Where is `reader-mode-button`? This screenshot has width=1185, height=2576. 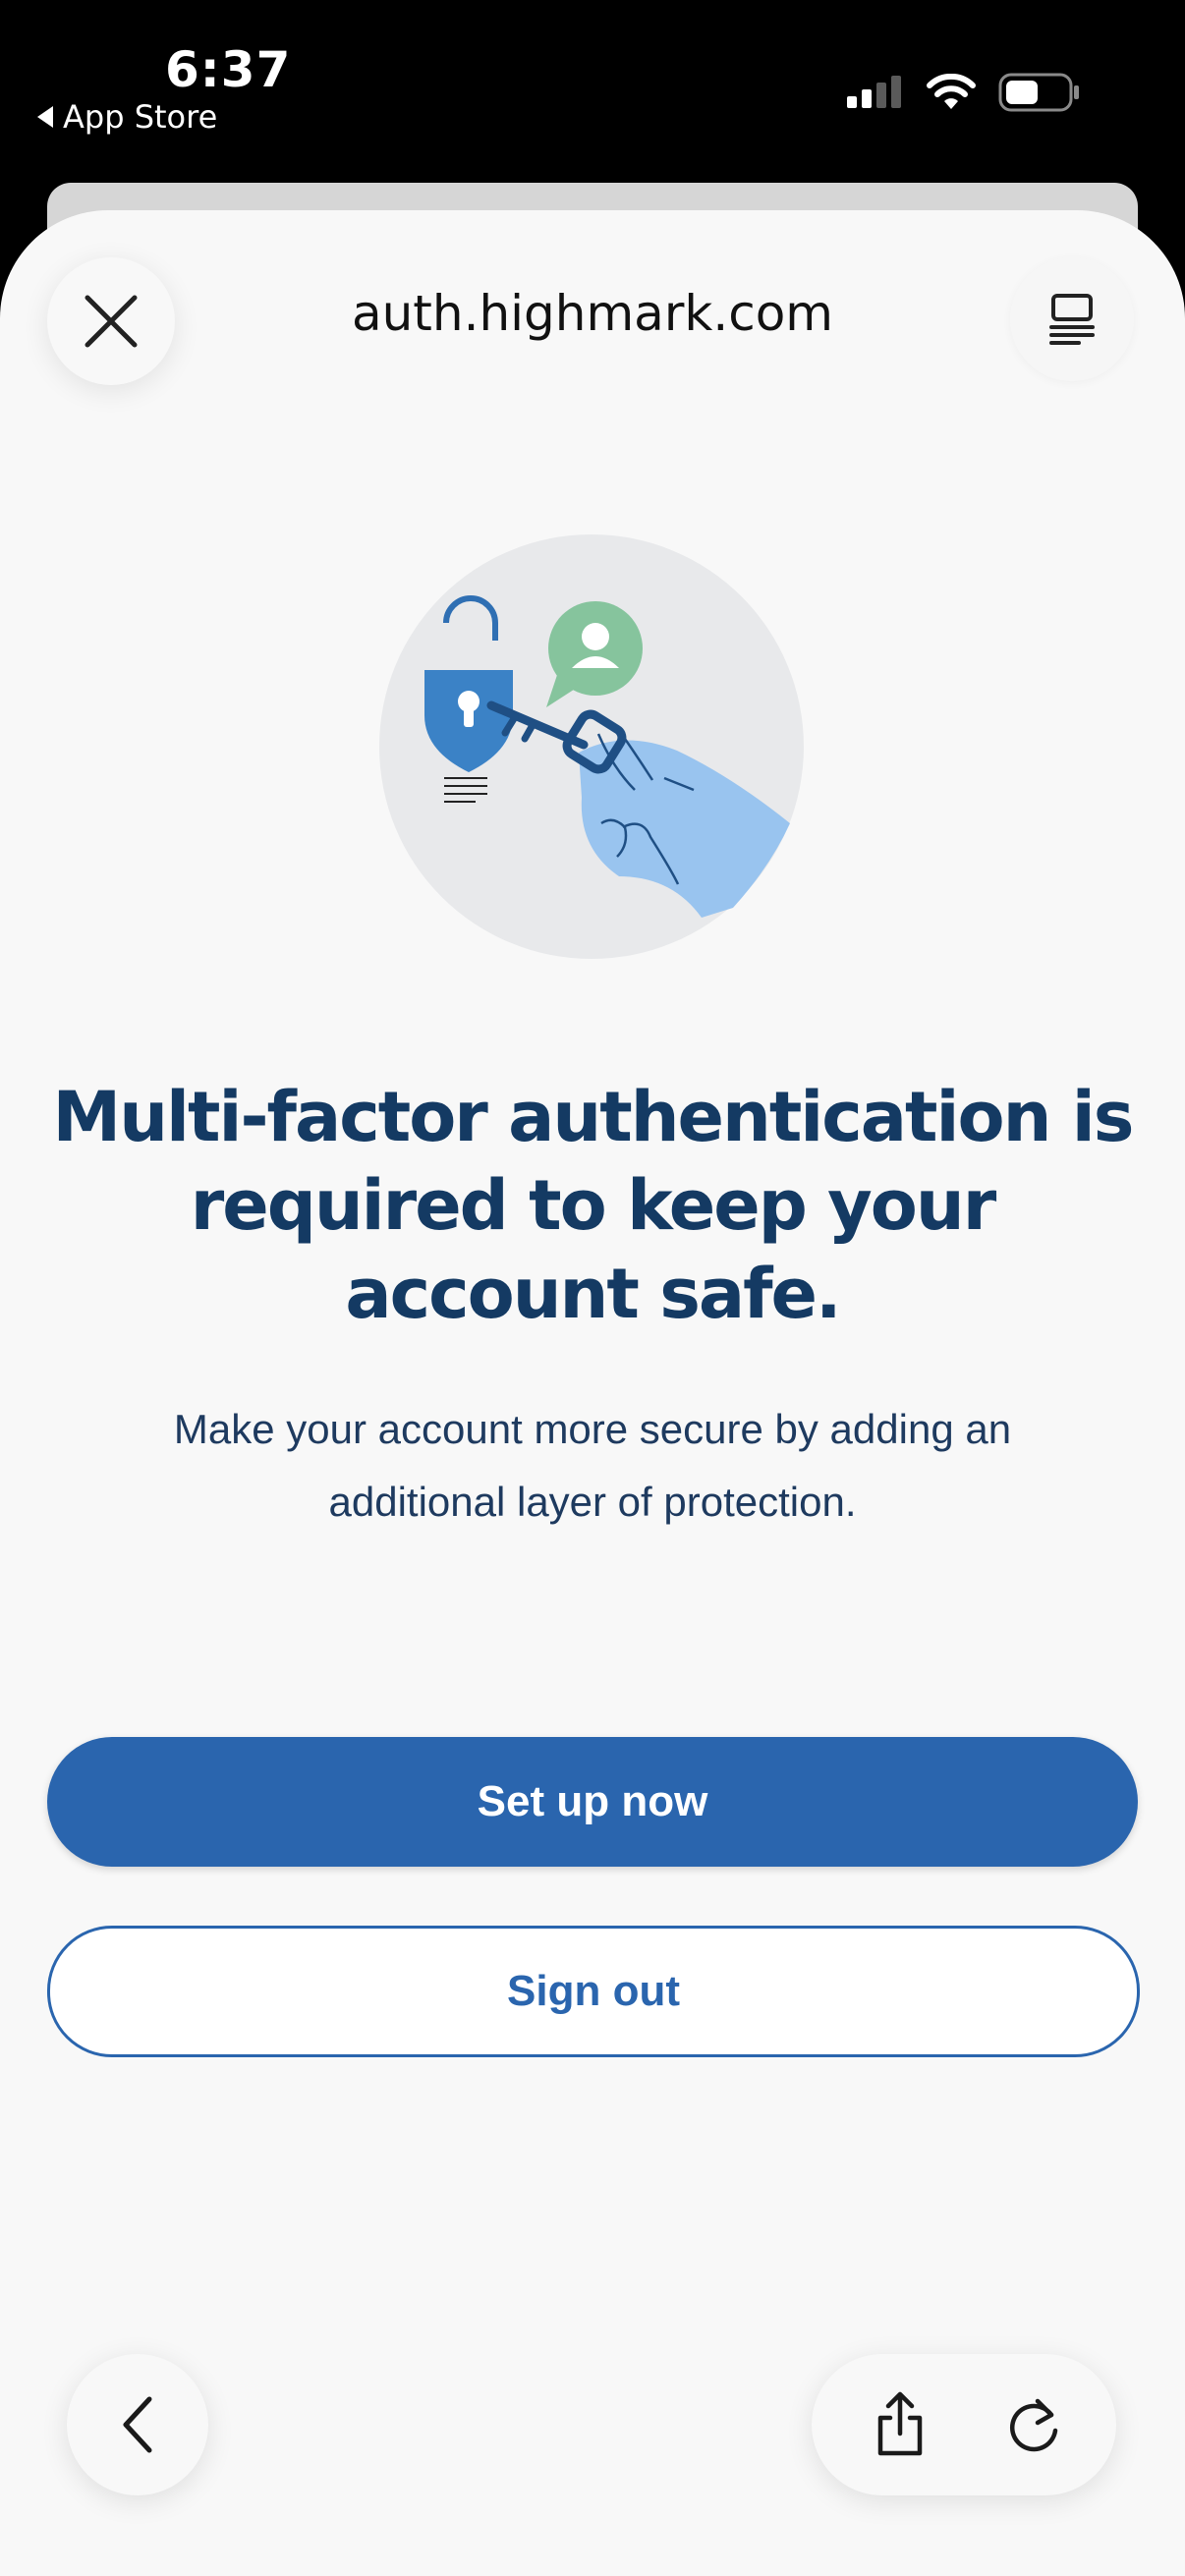
reader-mode-button is located at coordinates (1072, 319).